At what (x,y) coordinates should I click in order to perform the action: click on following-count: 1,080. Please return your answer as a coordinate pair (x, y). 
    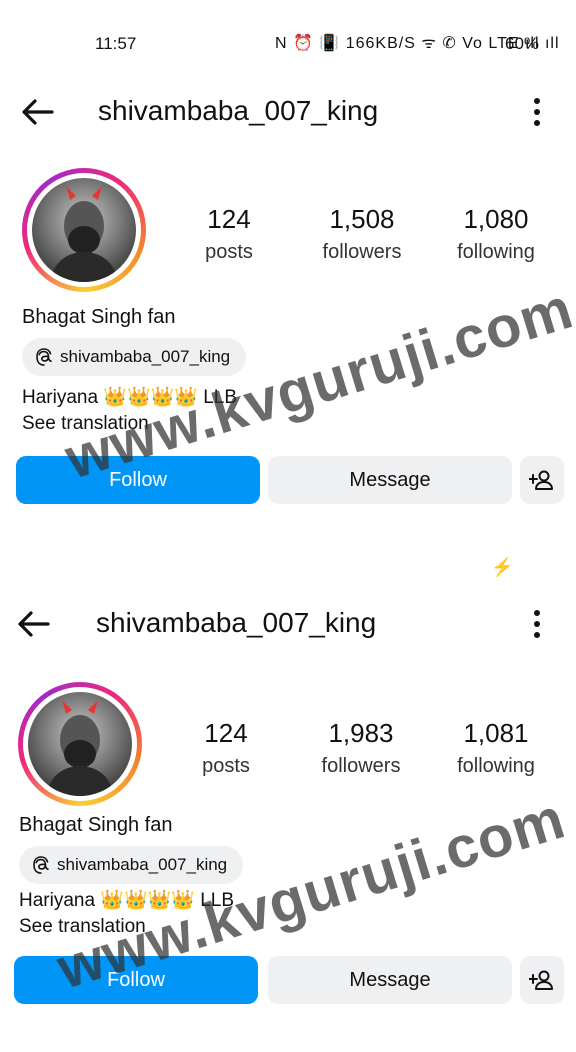
    Looking at the image, I should click on (496, 219).